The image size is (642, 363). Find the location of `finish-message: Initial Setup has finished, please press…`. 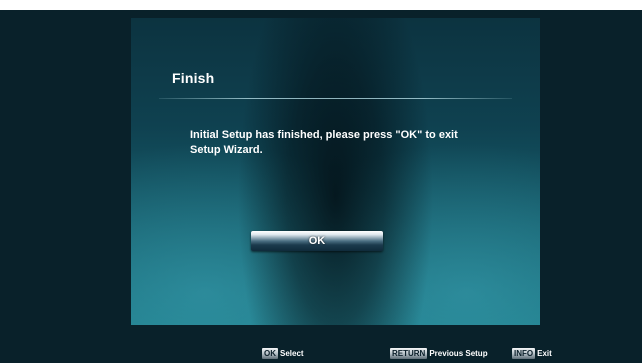

finish-message: Initial Setup has finished, please press… is located at coordinates (324, 142).